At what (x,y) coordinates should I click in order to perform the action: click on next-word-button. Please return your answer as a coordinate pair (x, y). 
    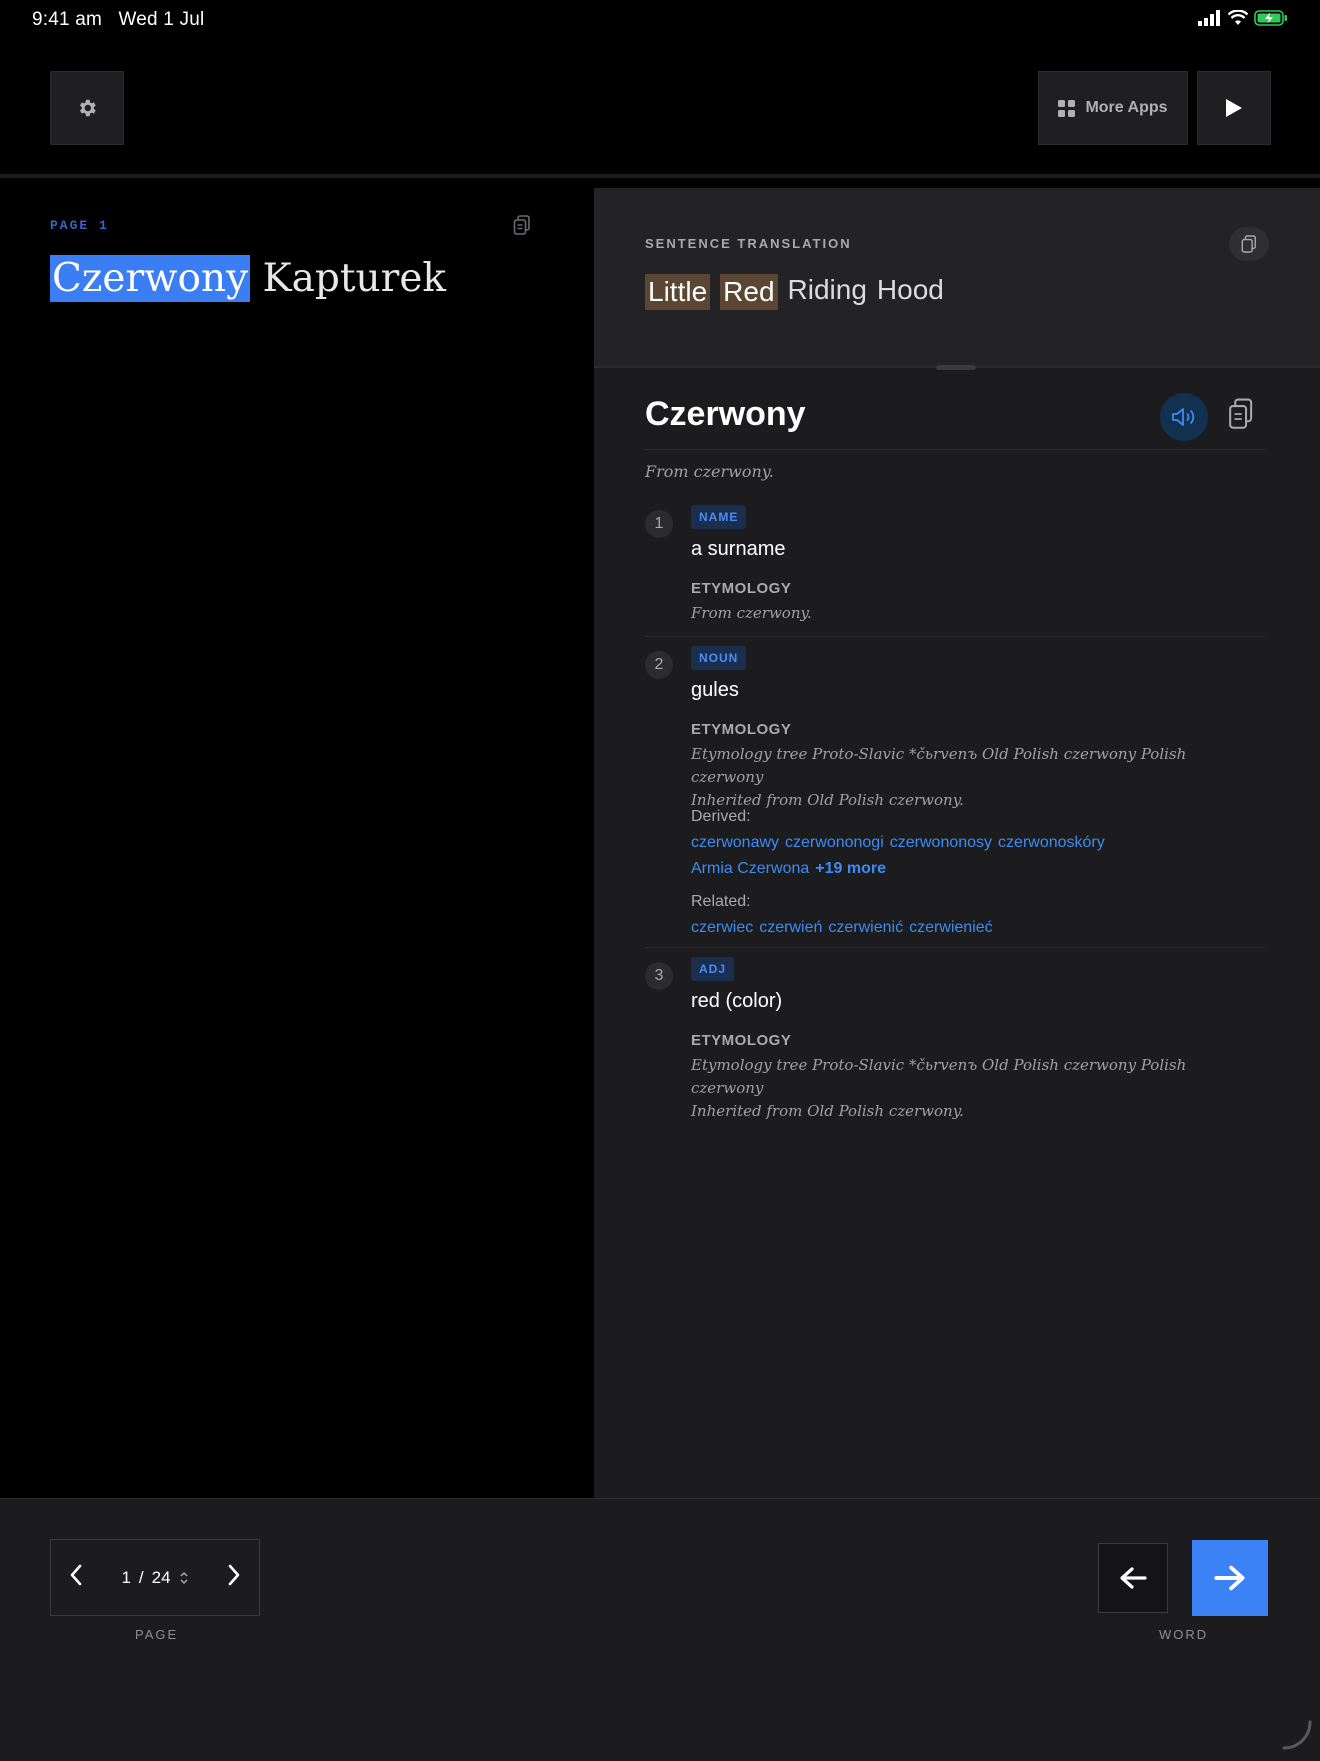
    Looking at the image, I should click on (1230, 1578).